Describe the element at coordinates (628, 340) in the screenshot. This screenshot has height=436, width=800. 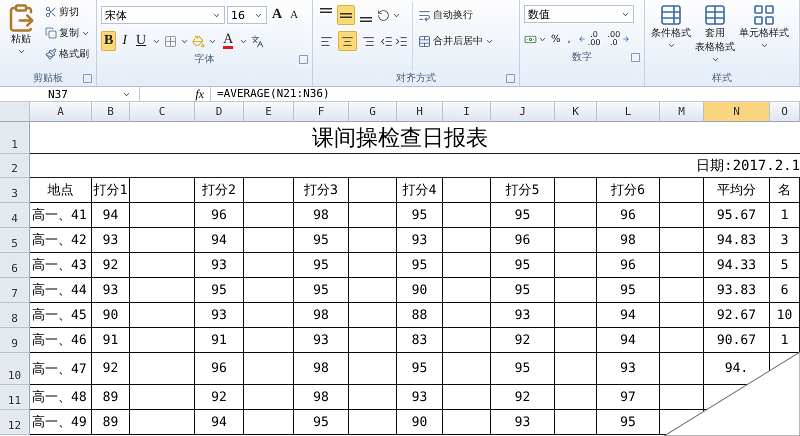
I see `table-cell: 94` at that location.